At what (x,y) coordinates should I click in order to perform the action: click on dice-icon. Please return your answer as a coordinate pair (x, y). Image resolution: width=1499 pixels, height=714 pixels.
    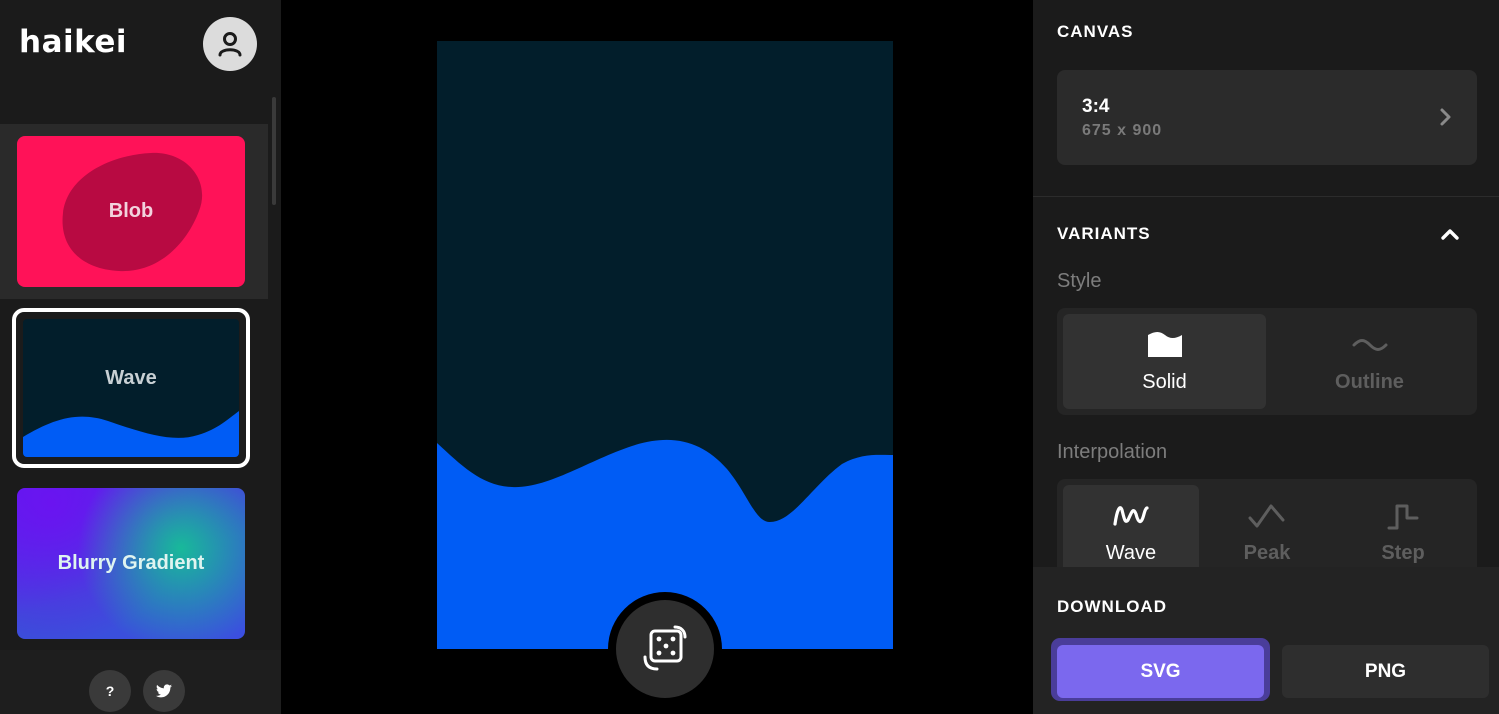
    Looking at the image, I should click on (665, 648).